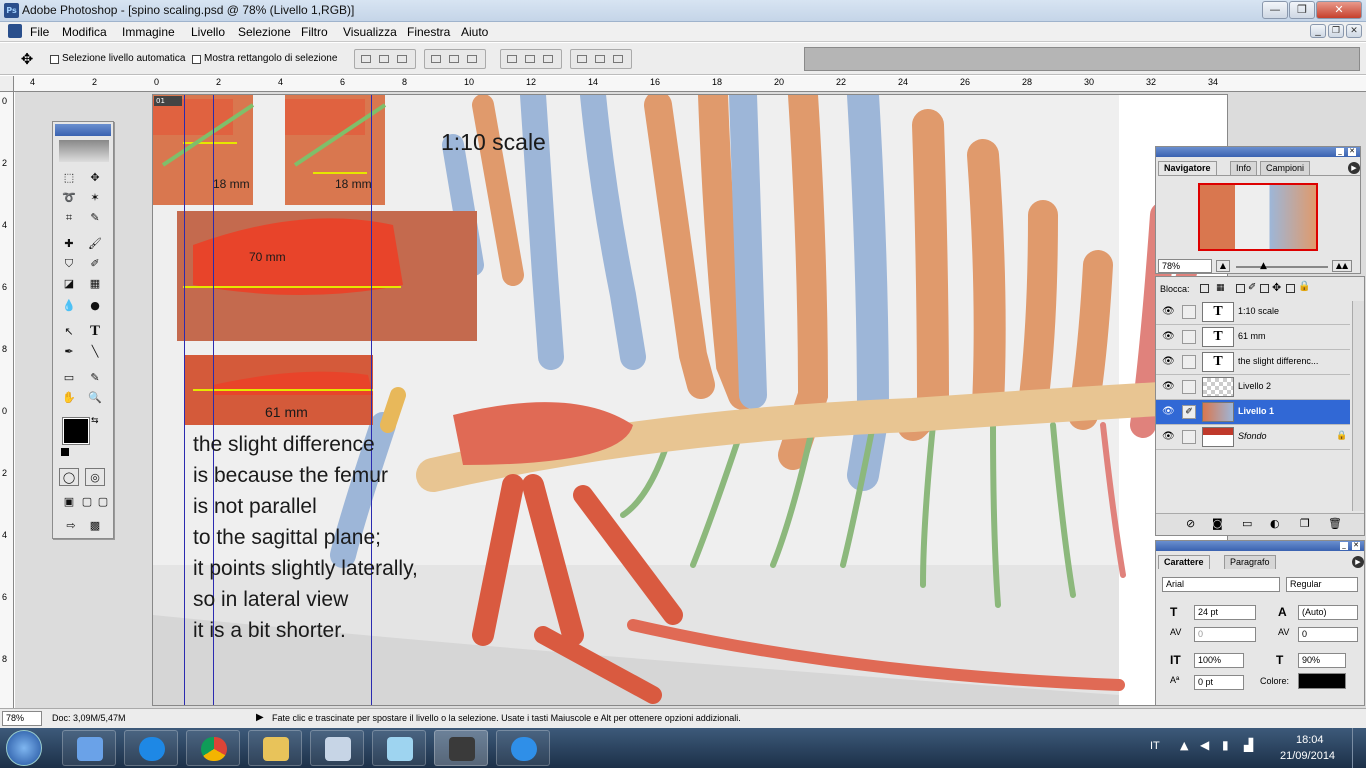 This screenshot has height=768, width=1366. I want to click on distribute-top-buttons, so click(531, 59).